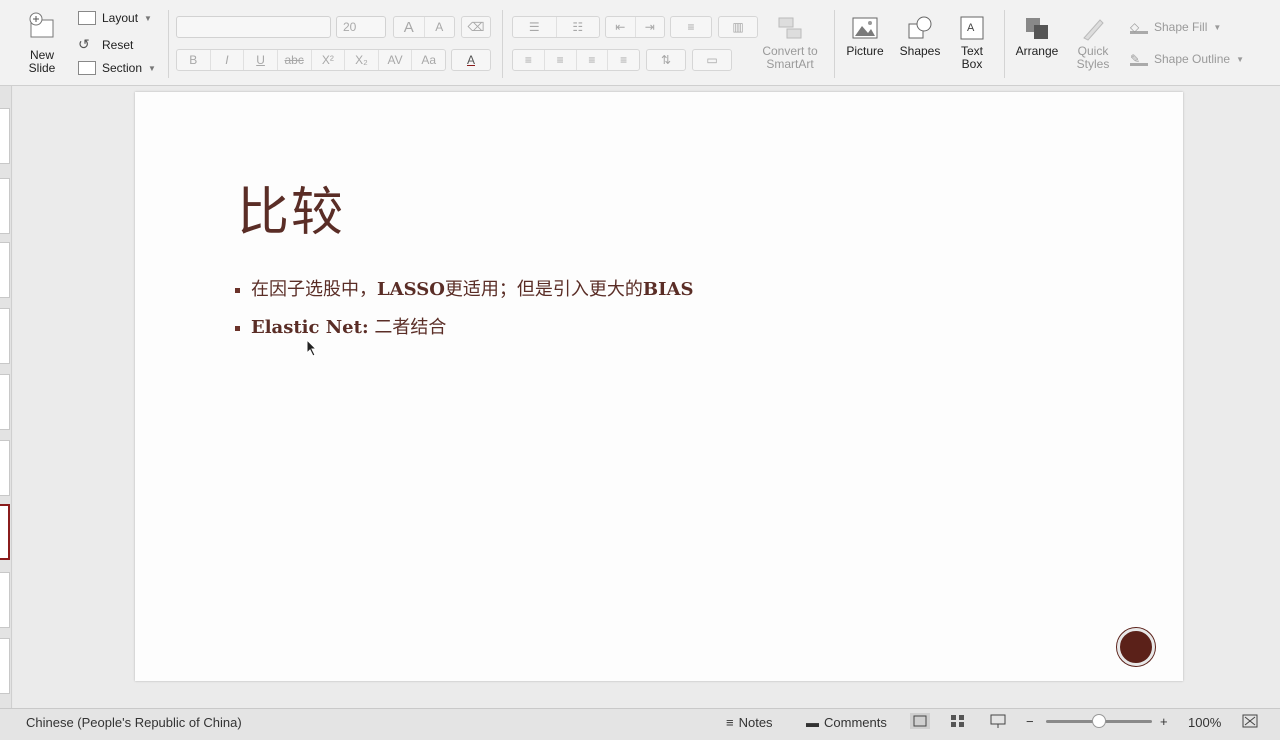 This screenshot has width=1280, height=740. I want to click on columns-icon: ▥, so click(738, 27).